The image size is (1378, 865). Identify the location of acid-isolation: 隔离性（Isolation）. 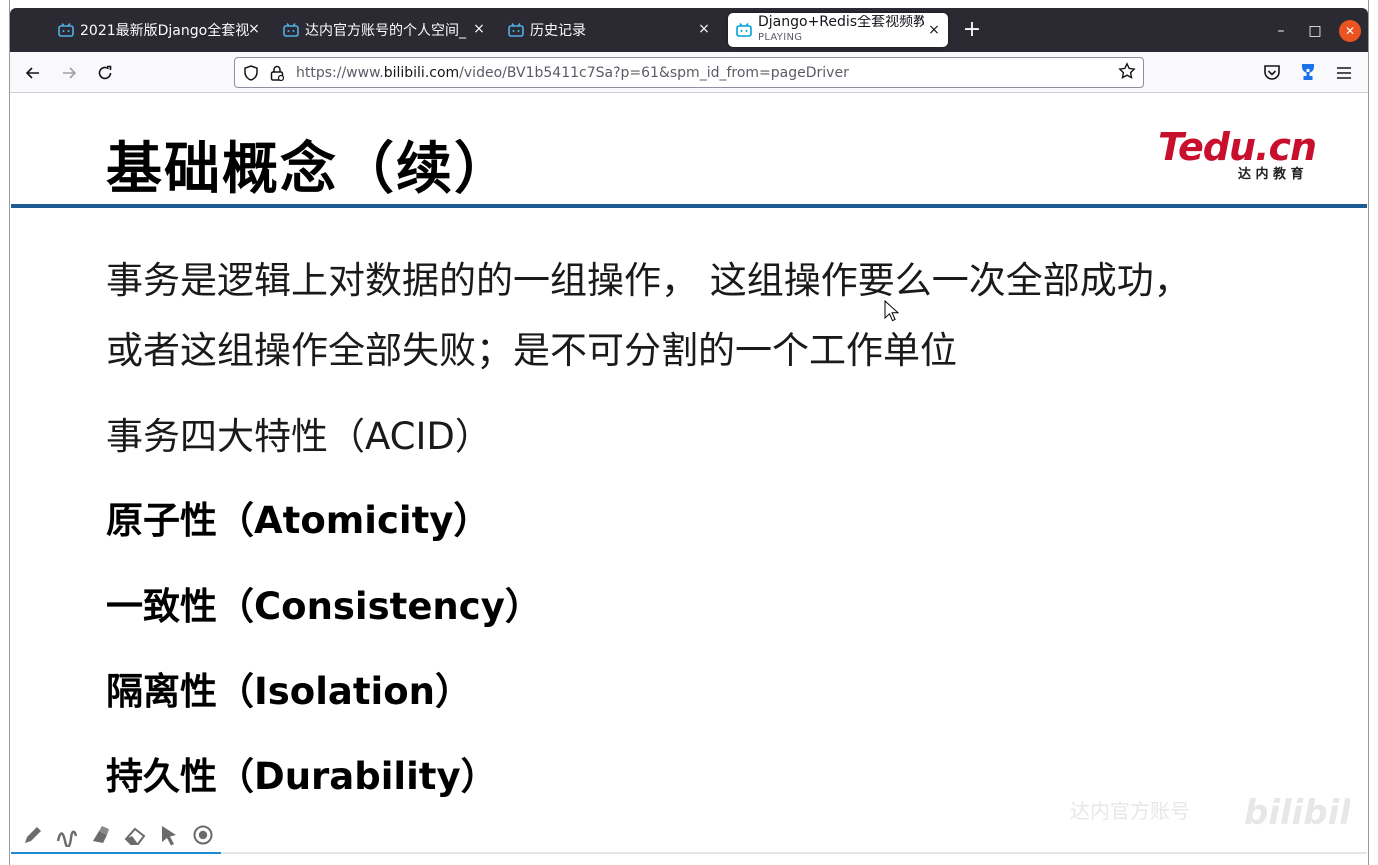
(289, 691).